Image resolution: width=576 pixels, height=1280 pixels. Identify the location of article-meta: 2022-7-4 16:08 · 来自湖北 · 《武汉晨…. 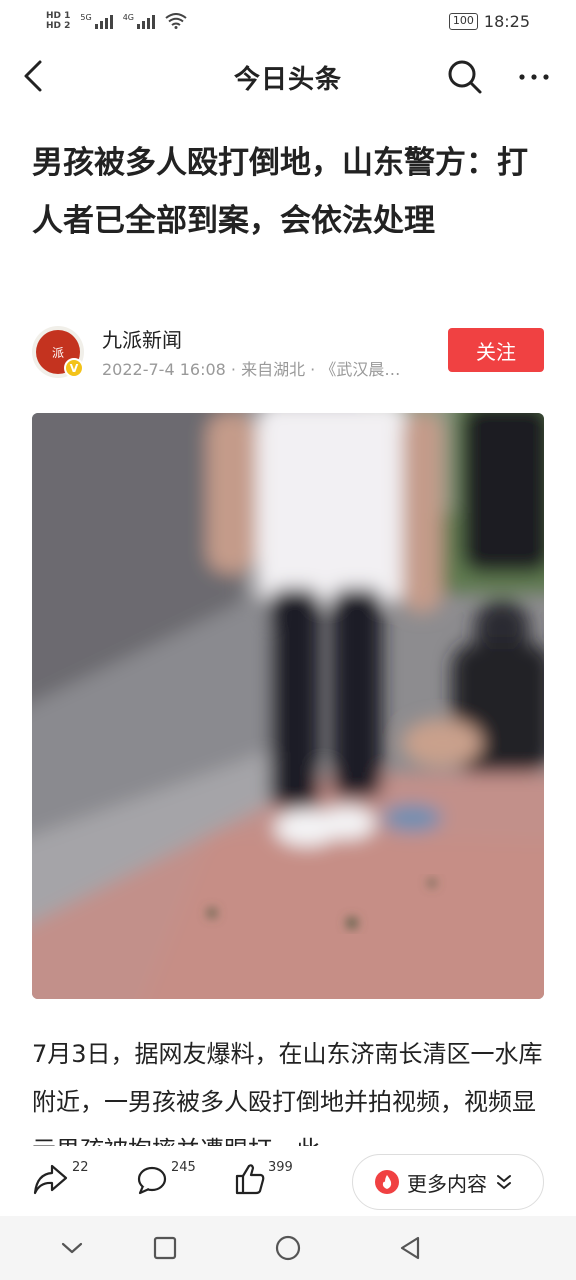
(251, 369).